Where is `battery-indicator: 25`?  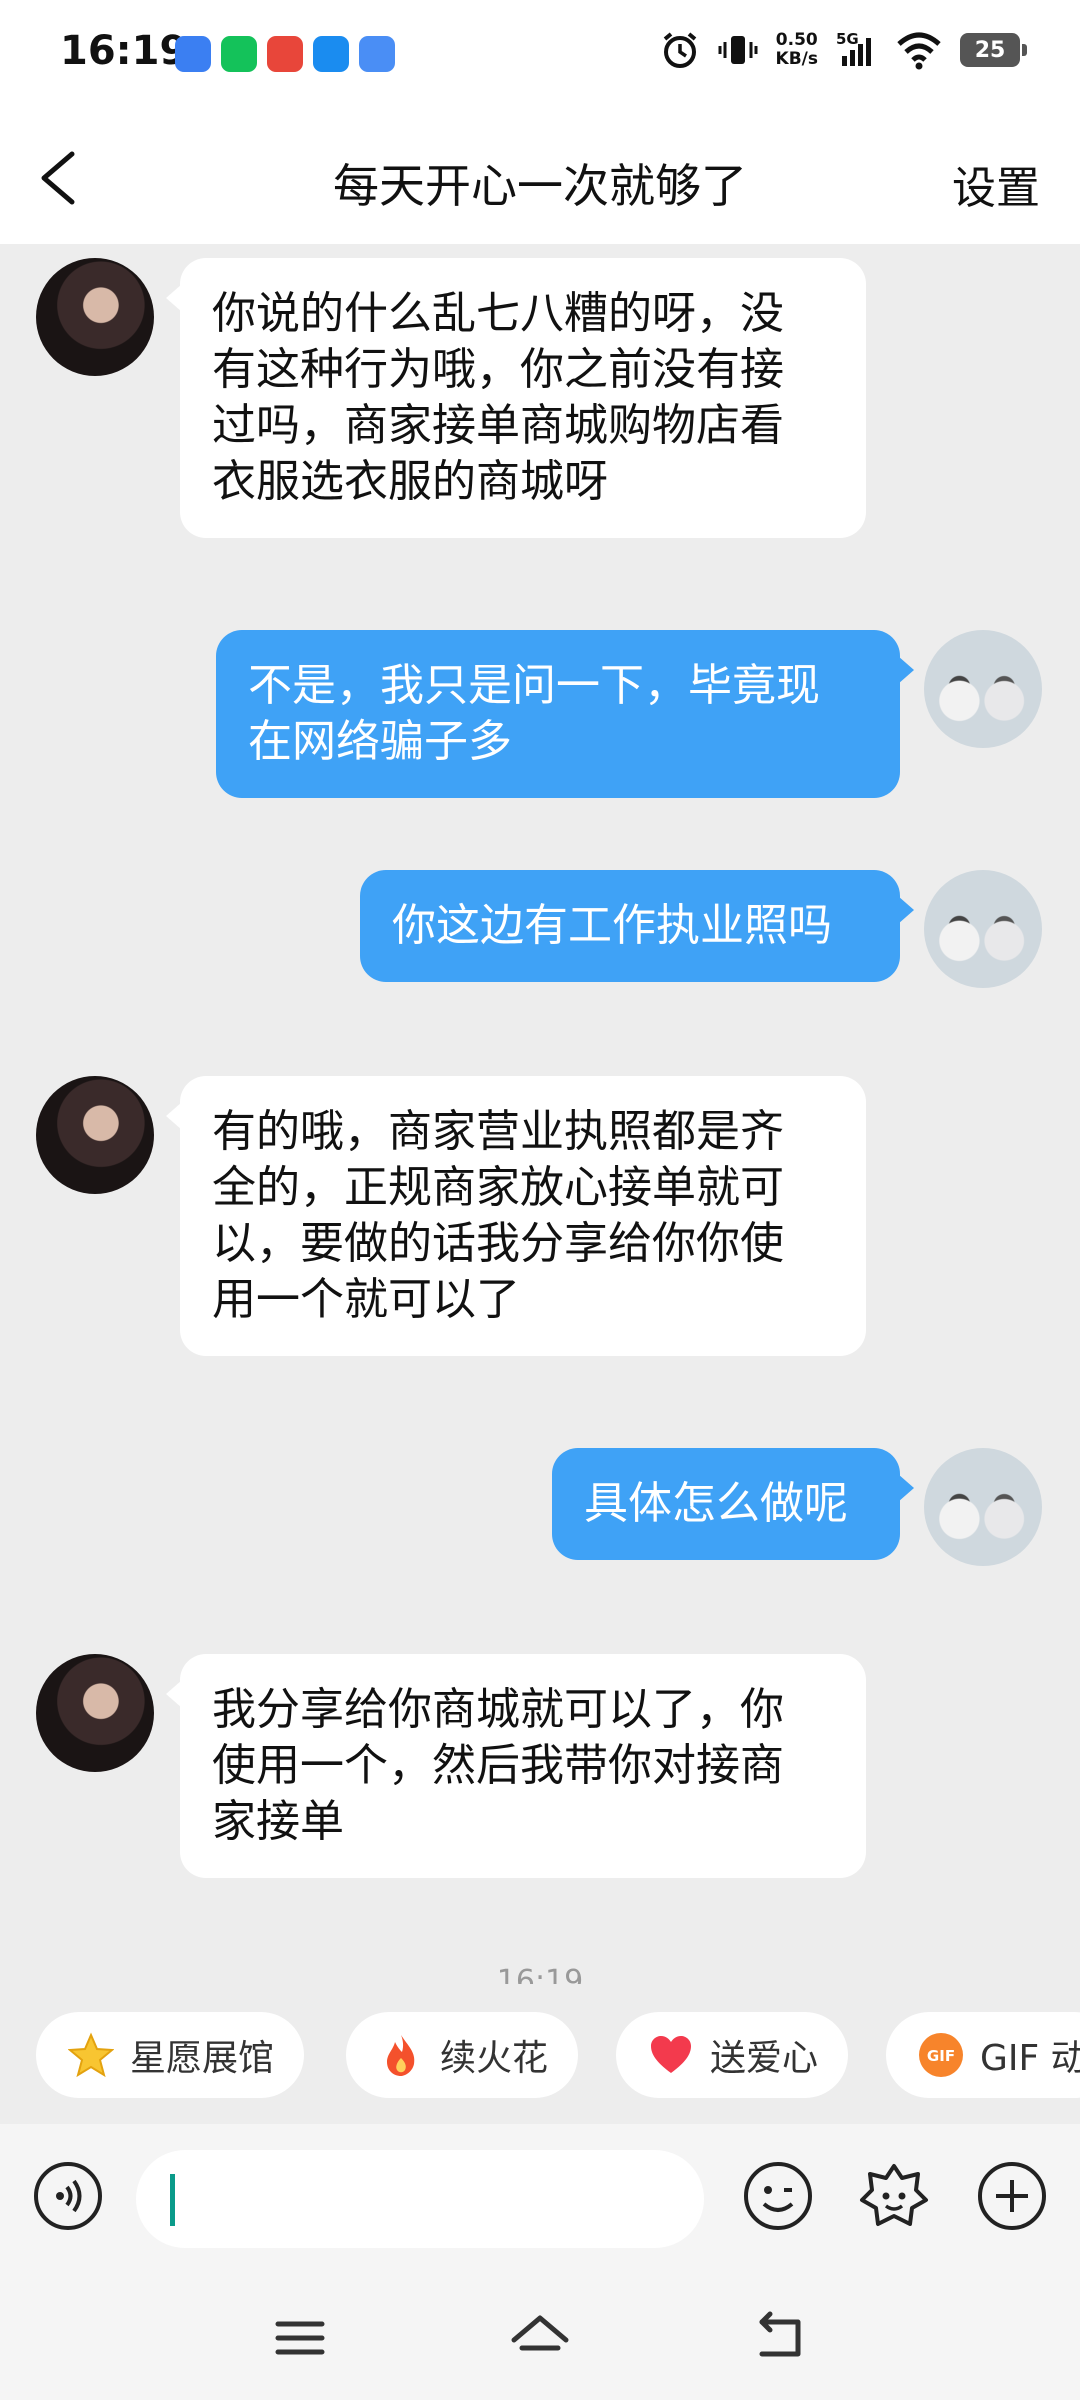
battery-indicator: 25 is located at coordinates (993, 50).